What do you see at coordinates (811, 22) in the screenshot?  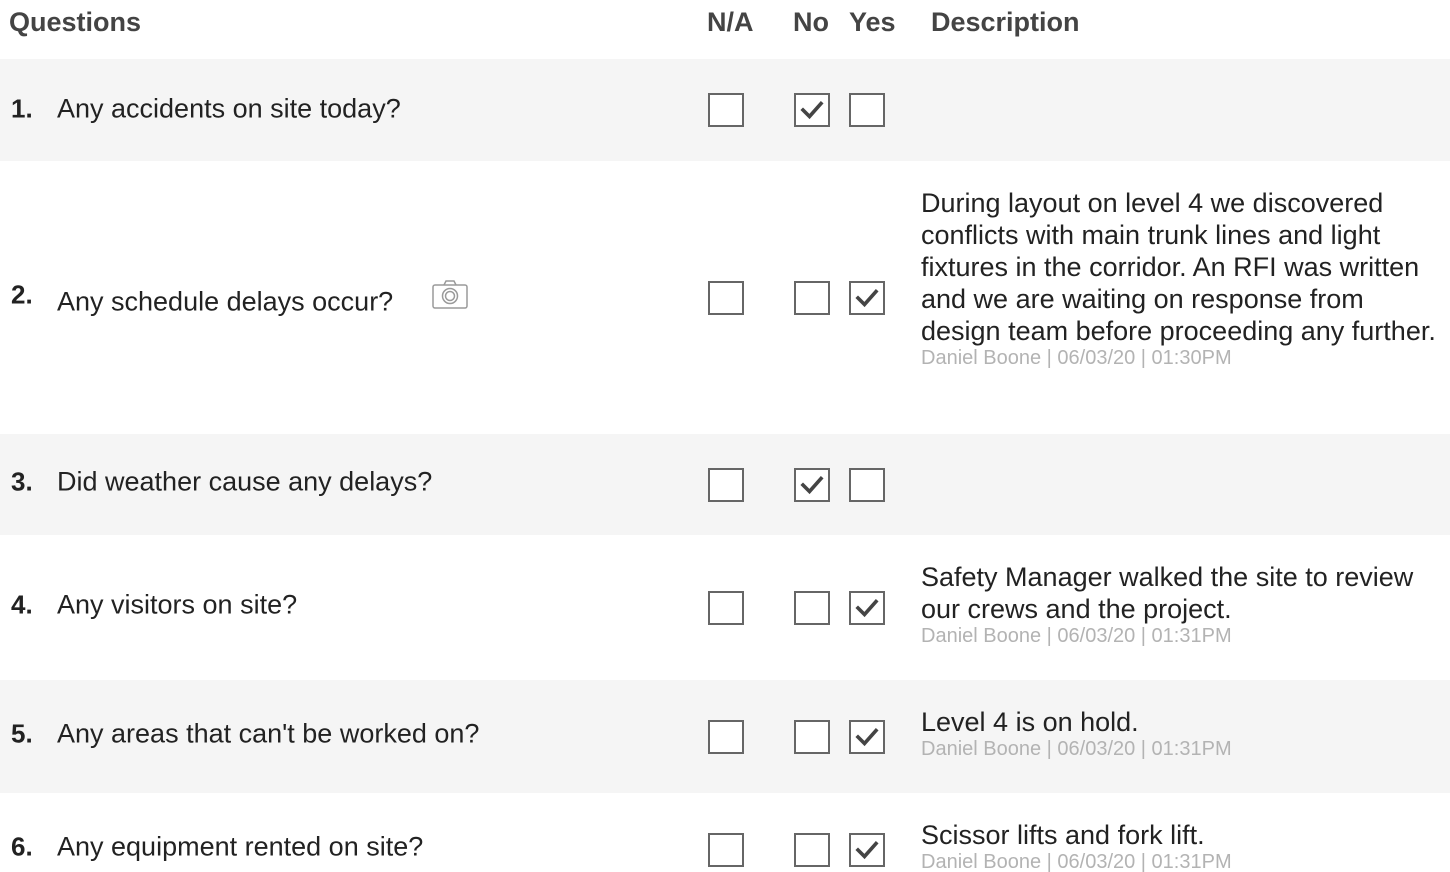 I see `header-no: No` at bounding box center [811, 22].